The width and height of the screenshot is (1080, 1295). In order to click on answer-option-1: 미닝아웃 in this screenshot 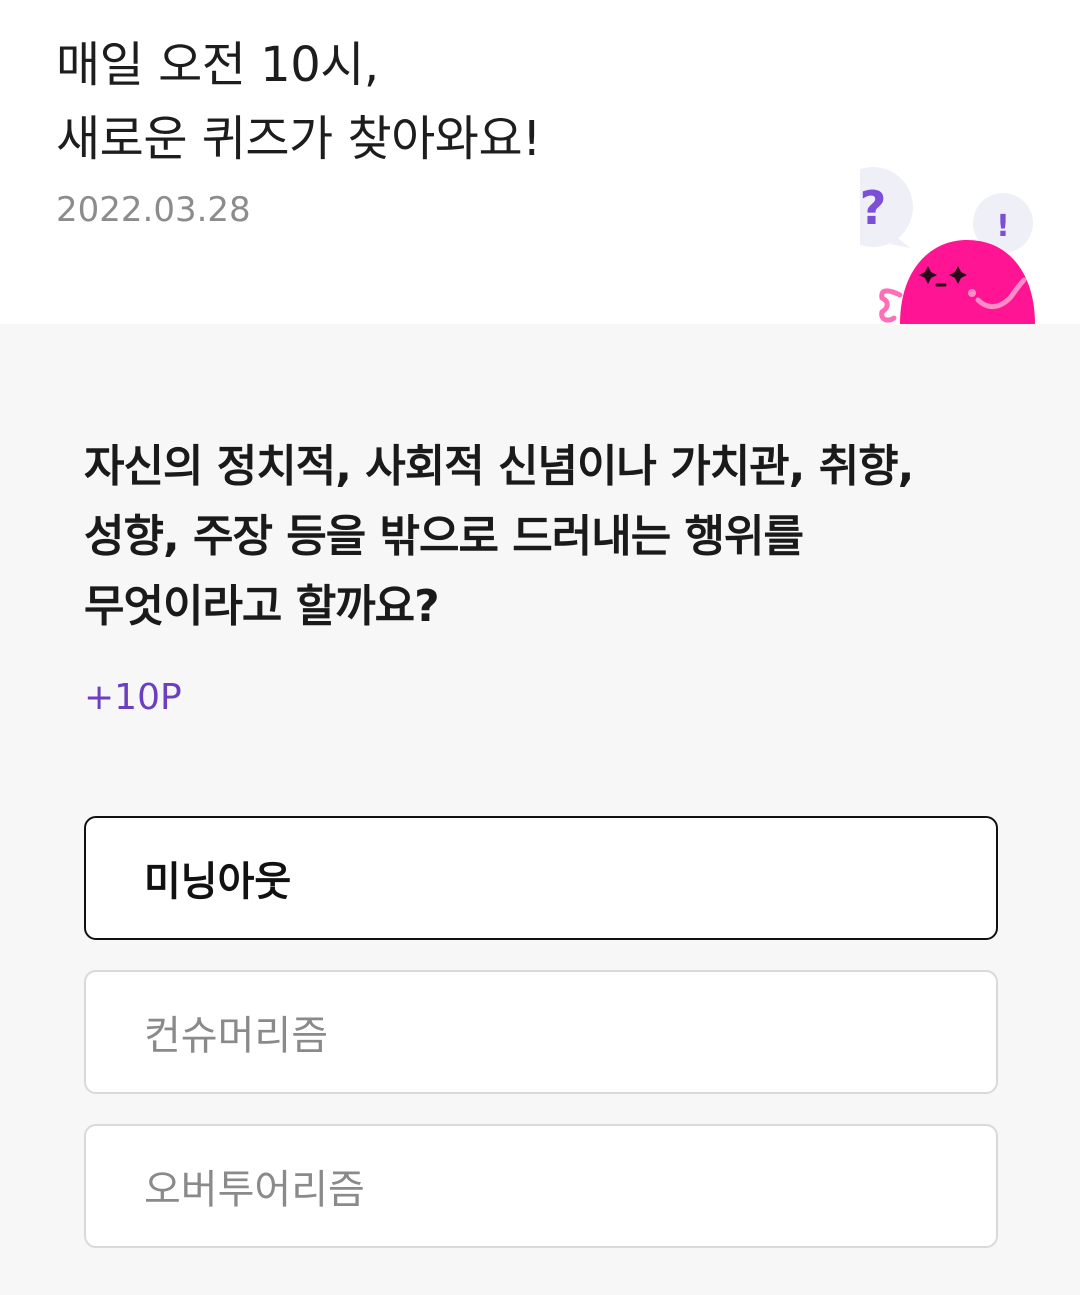, I will do `click(541, 878)`.